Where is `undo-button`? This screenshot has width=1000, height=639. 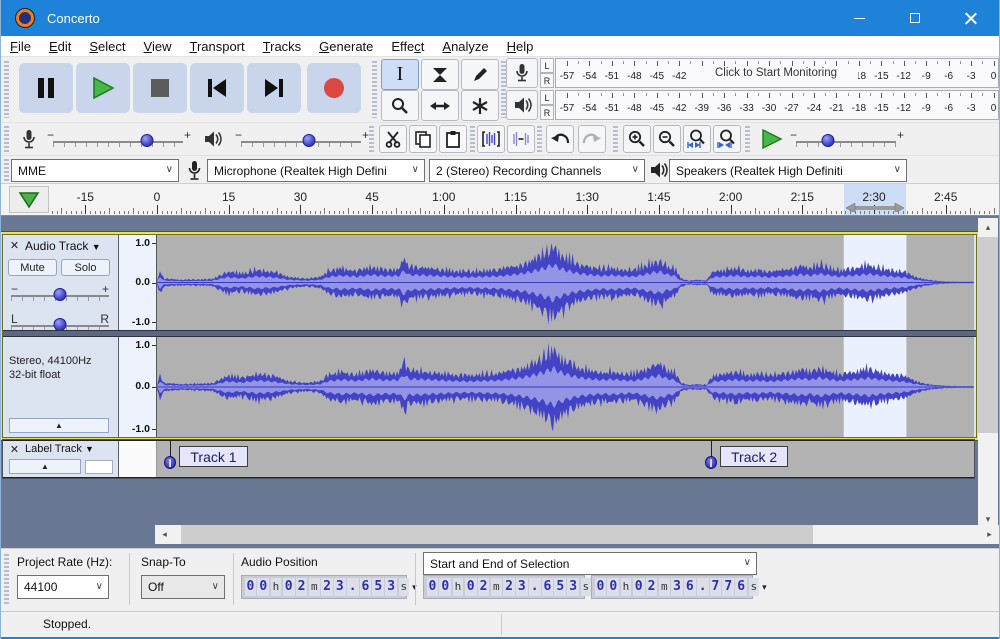 undo-button is located at coordinates (560, 139).